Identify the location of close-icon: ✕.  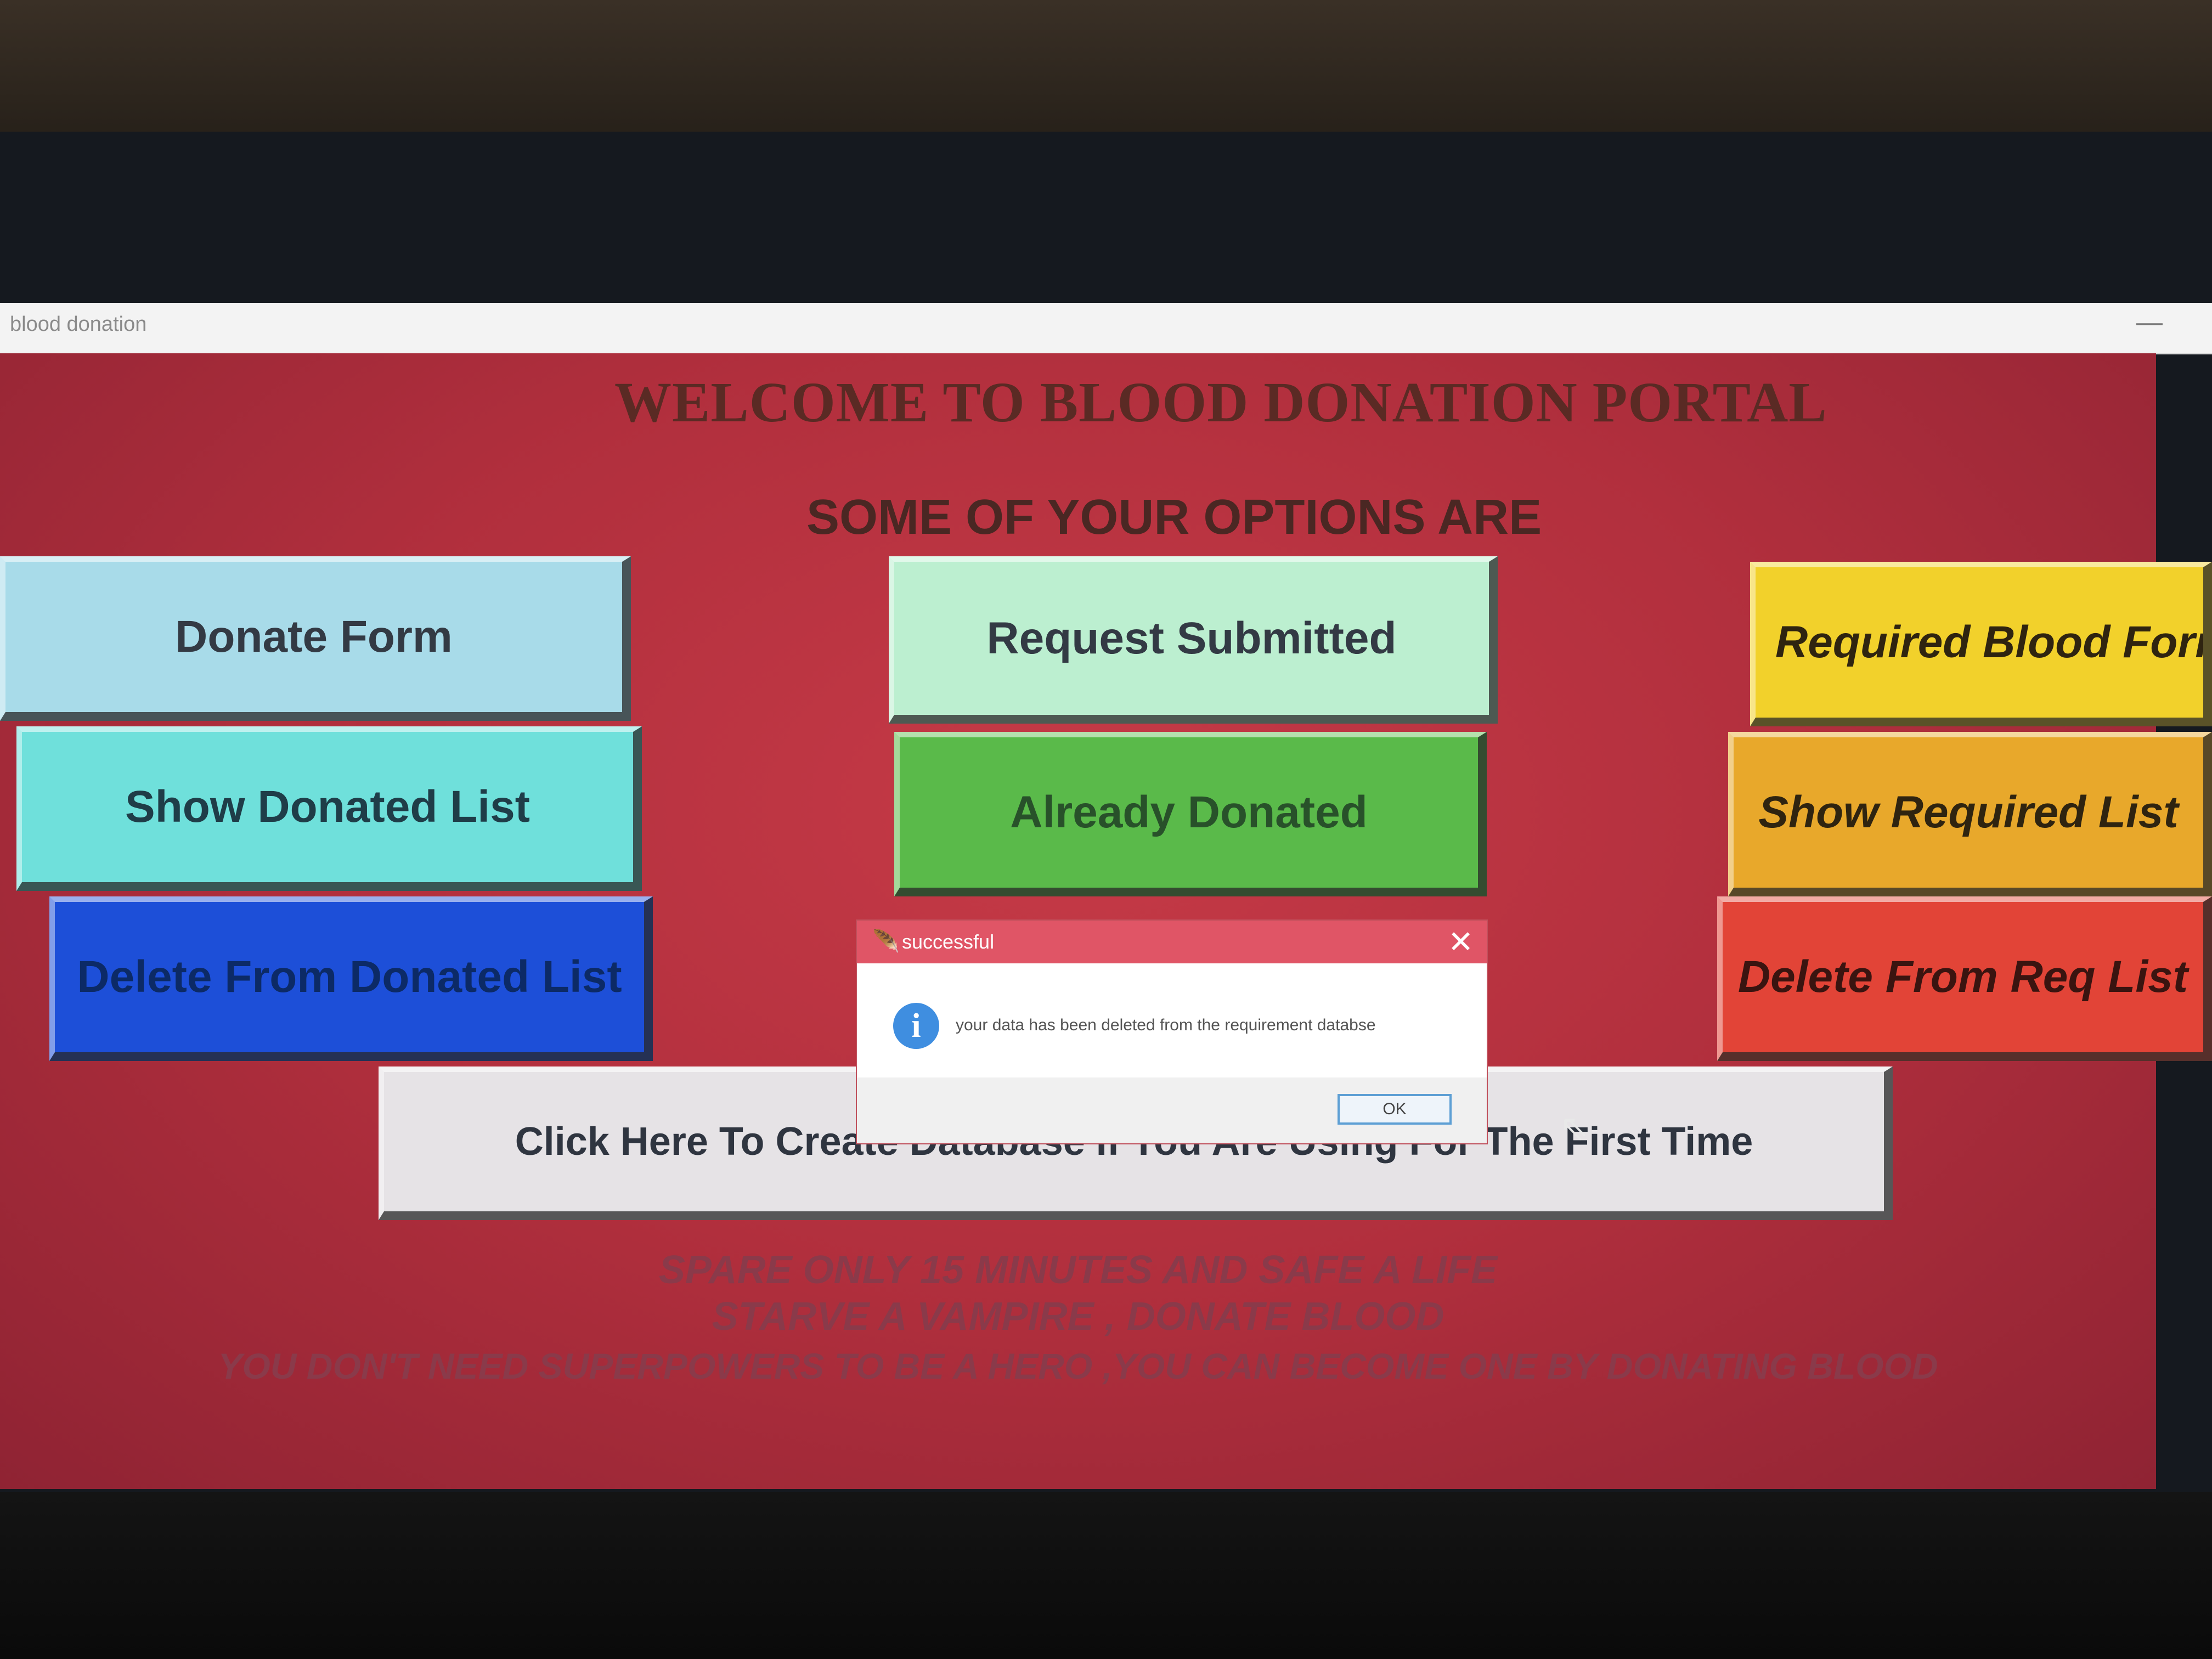
(1461, 942).